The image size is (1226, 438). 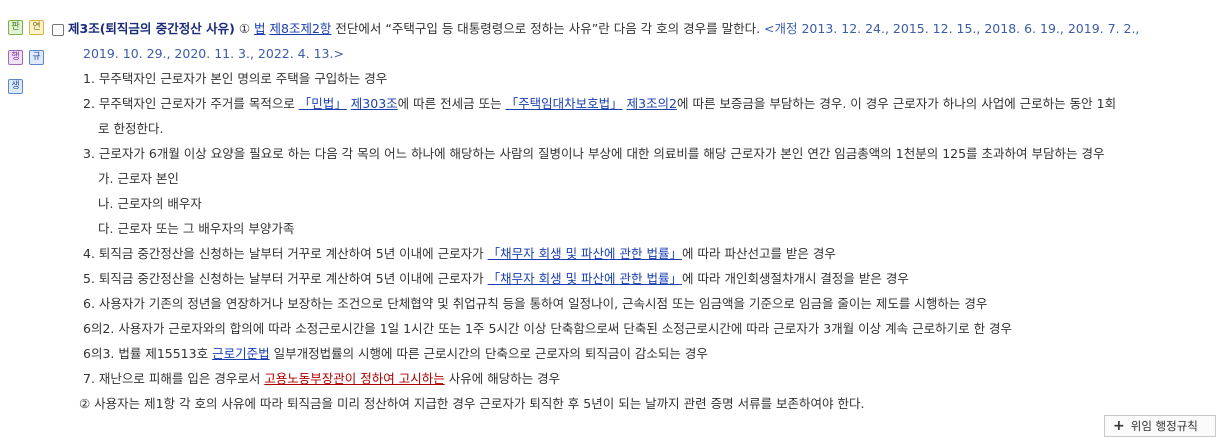 I want to click on civil-act-article-link: 제303조, so click(x=374, y=103).